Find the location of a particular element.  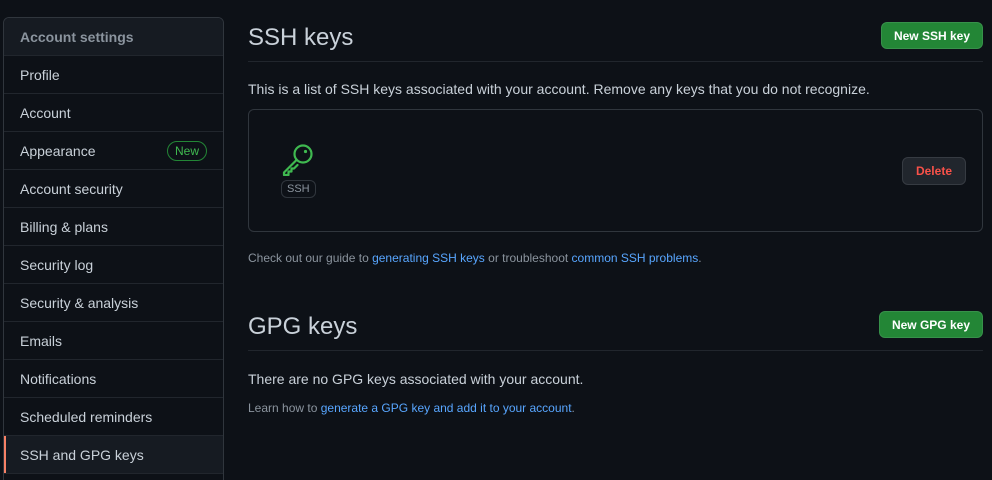

gpg-learn-prefix: Learn how to is located at coordinates (284, 408).